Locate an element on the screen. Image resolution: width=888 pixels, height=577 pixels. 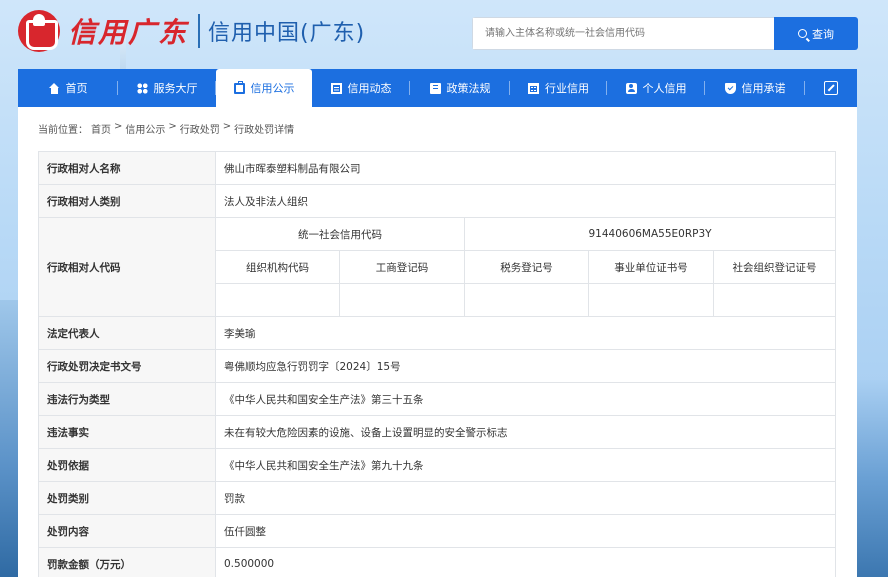
breadcrumb: 当前位置： 首页 > 信用公示 > 行政处罚 > 行政处罚详情 is located at coordinates (436, 129).